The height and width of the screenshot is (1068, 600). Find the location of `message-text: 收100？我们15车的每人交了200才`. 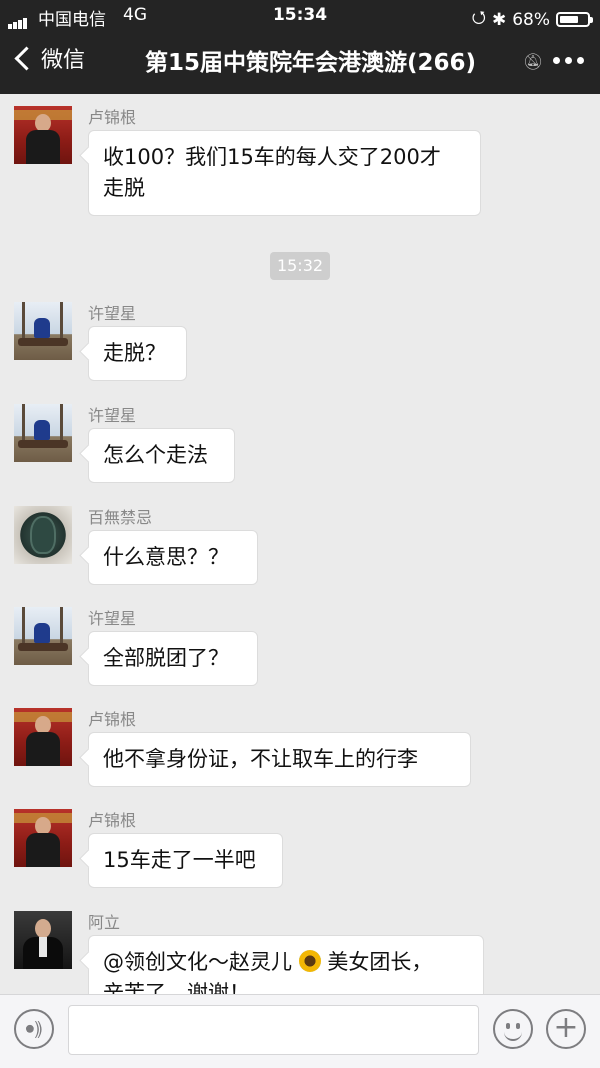

message-text: 收100？我们15车的每人交了200才 is located at coordinates (272, 157).